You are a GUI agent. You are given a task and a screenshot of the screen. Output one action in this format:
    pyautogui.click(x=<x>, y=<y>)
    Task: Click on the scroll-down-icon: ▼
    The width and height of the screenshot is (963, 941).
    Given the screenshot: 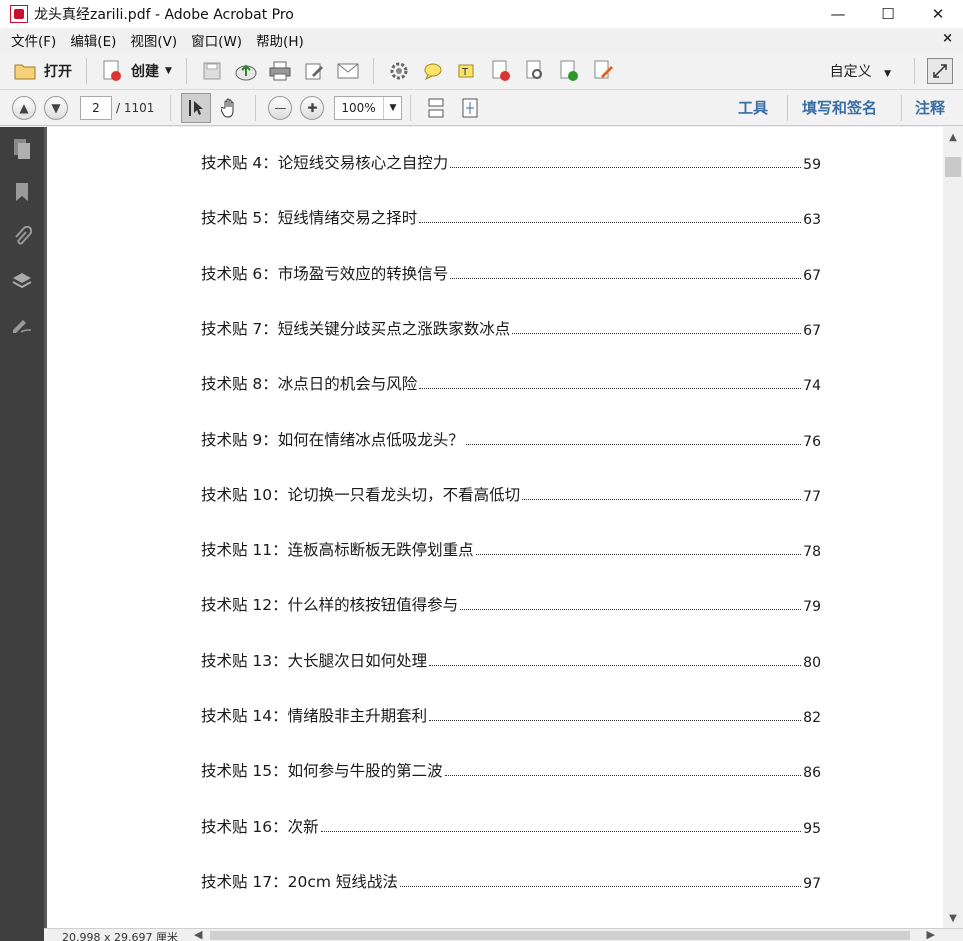 What is the action you would take?
    pyautogui.click(x=953, y=918)
    